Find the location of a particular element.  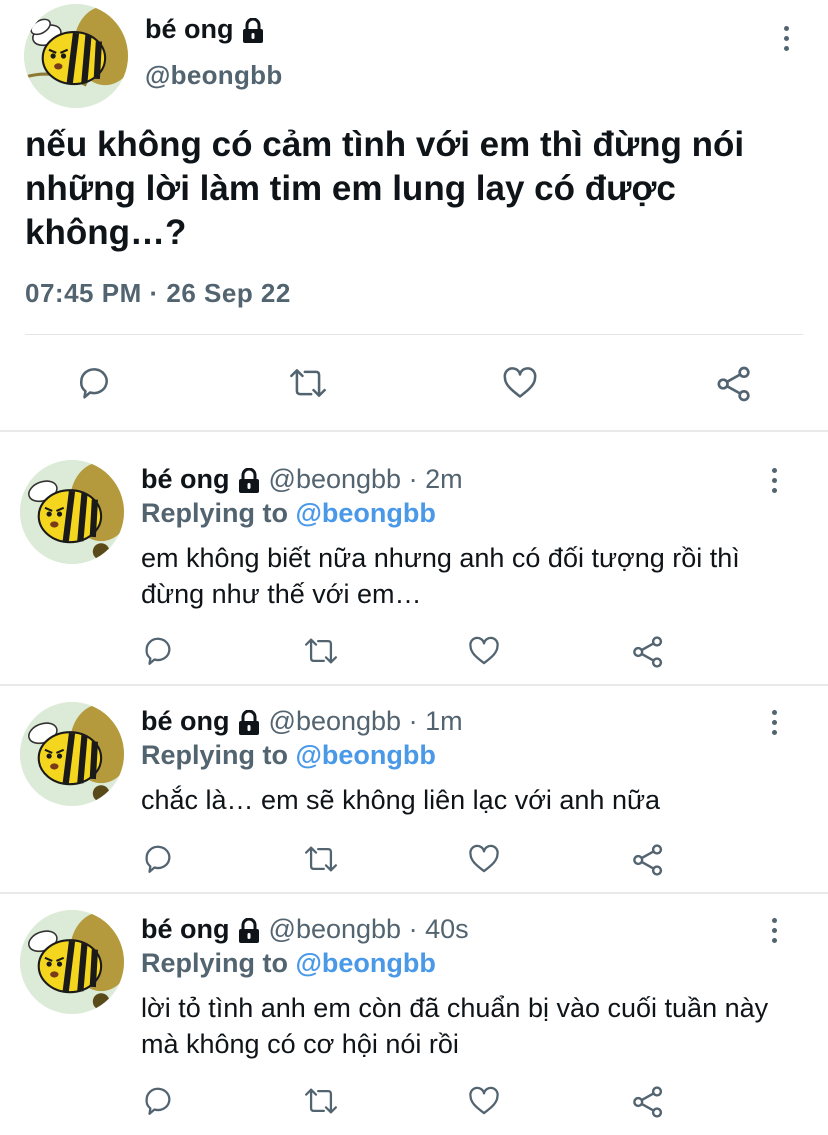

reply-header: bé ong @beongbb · 2m is located at coordinates (302, 479).